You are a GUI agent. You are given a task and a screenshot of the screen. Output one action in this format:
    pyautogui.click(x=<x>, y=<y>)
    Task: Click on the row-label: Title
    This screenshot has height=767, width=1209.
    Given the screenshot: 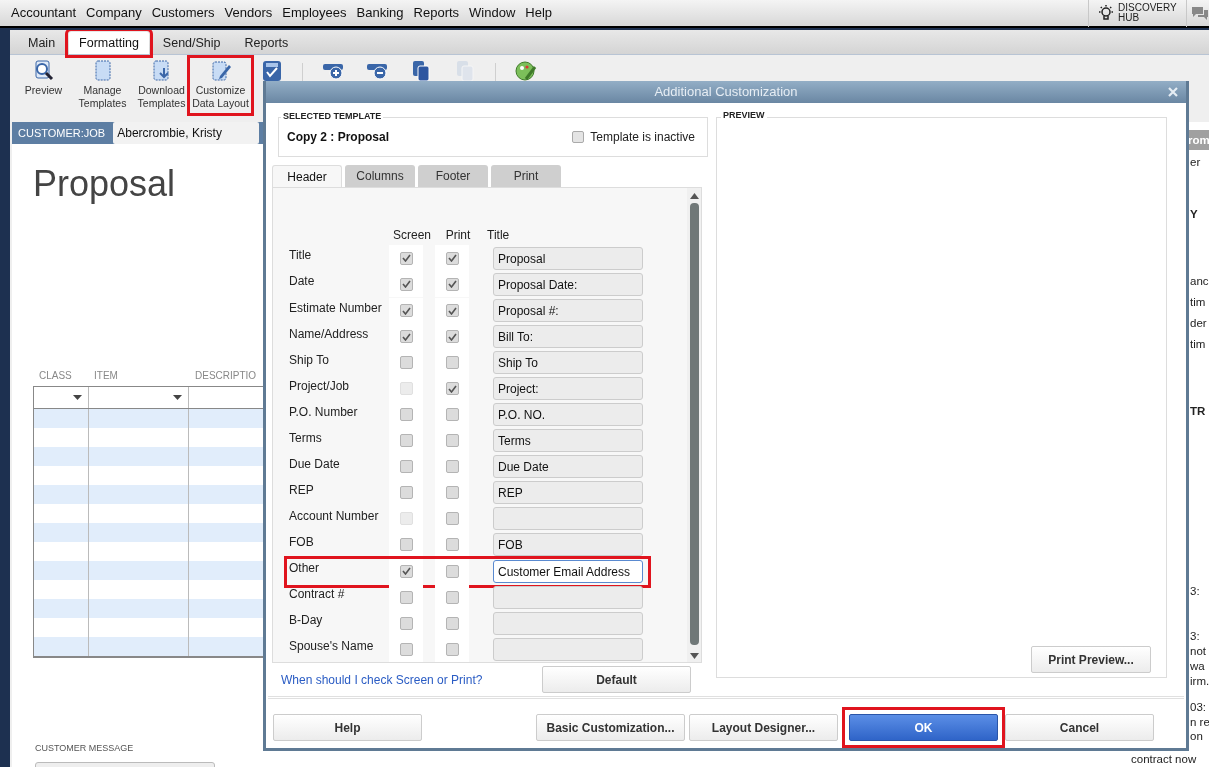 What is the action you would take?
    pyautogui.click(x=300, y=256)
    